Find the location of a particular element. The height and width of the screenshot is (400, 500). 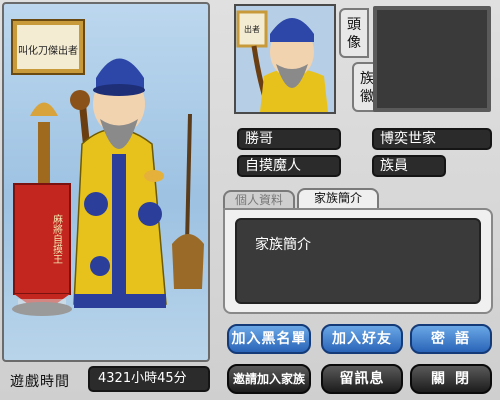

elder-character is located at coordinates (118, 183).